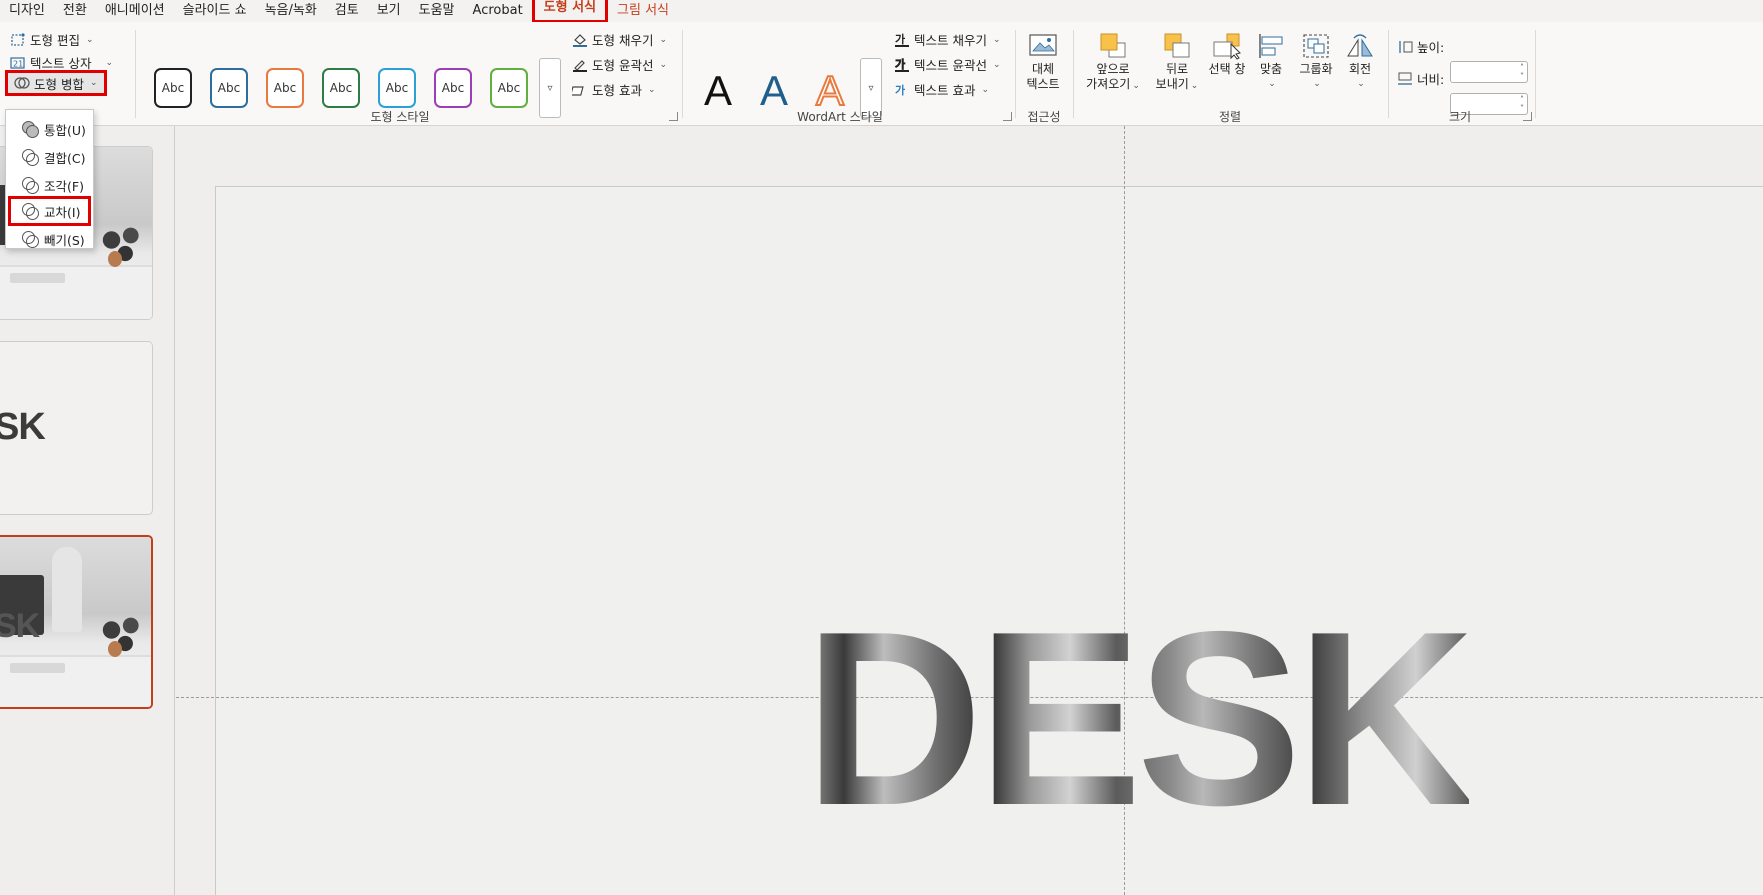 This screenshot has height=895, width=1763. What do you see at coordinates (27, 11) in the screenshot?
I see `tab-design: 디자인` at bounding box center [27, 11].